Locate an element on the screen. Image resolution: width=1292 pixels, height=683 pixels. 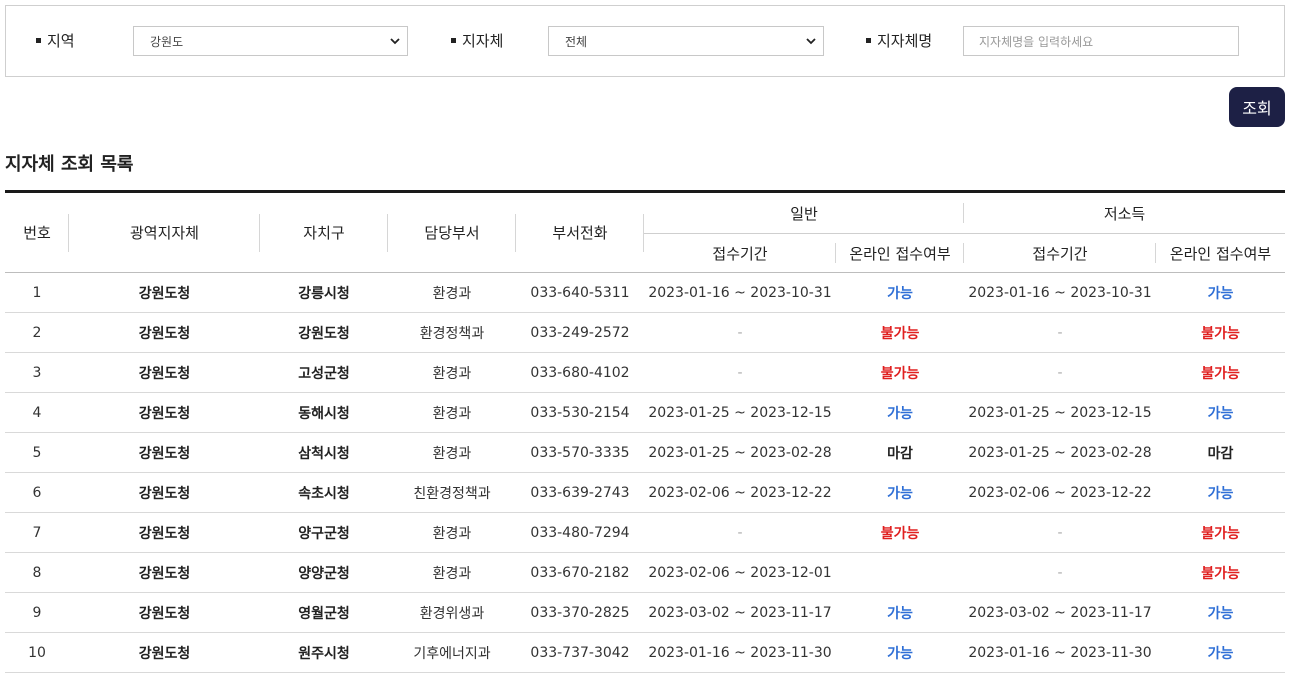
cell-general-period: 2023-01-25 ~ 2023-12-15 is located at coordinates (740, 412).